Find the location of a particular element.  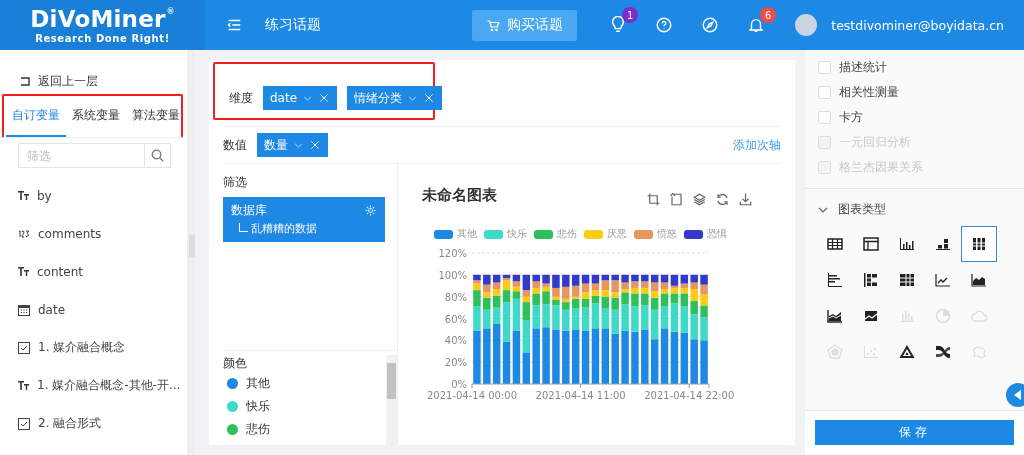

add-secondary-axis-link: 添加次轴 is located at coordinates (757, 145).